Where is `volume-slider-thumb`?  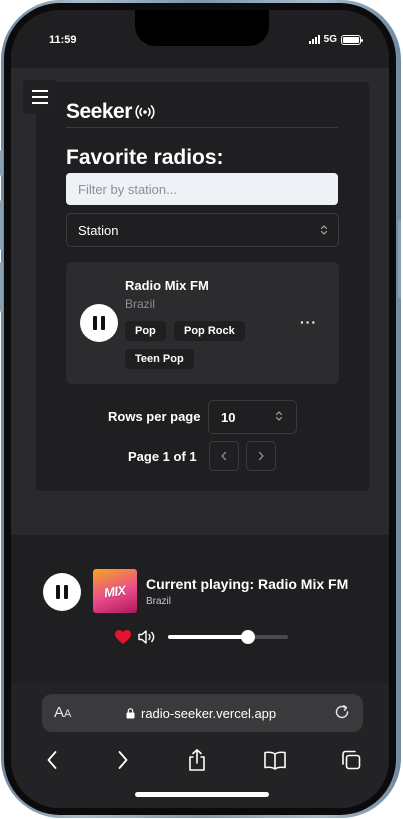 volume-slider-thumb is located at coordinates (248, 637).